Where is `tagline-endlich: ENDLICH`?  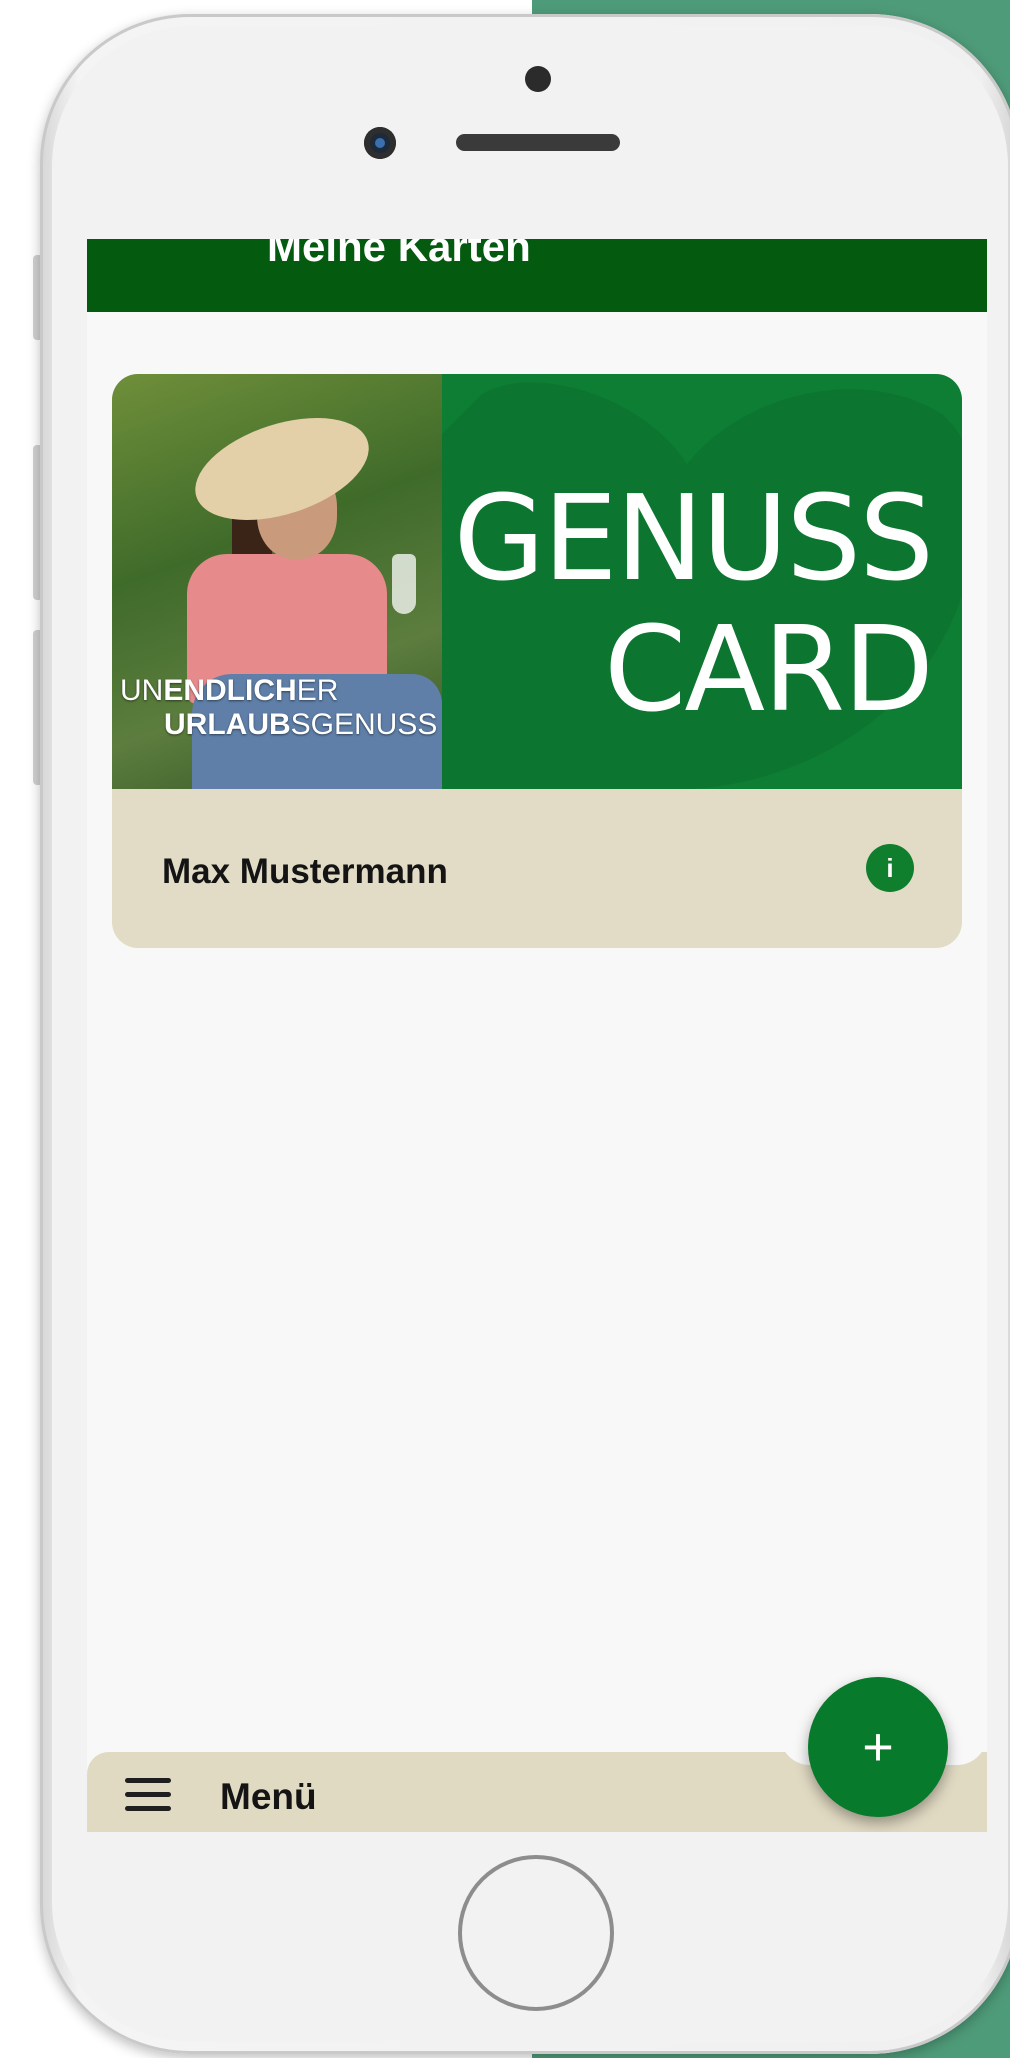
tagline-endlich: ENDLICH is located at coordinates (230, 690).